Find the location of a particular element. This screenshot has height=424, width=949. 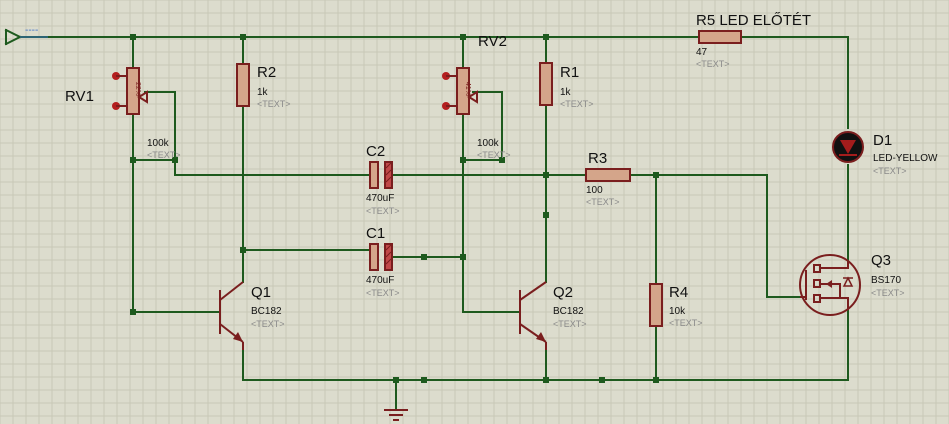

r2-text-placeholder: <TEXT> is located at coordinates (274, 104).